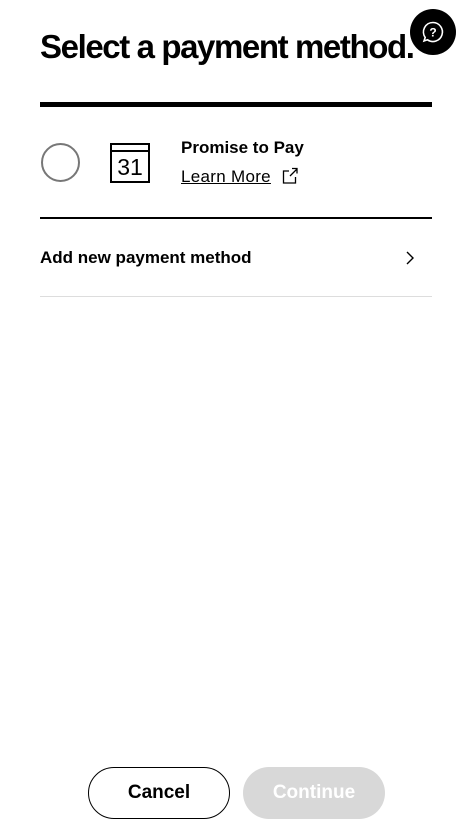 The height and width of the screenshot is (832, 462). Describe the element at coordinates (242, 147) in the screenshot. I see `option-label: Promise to Pay` at that location.